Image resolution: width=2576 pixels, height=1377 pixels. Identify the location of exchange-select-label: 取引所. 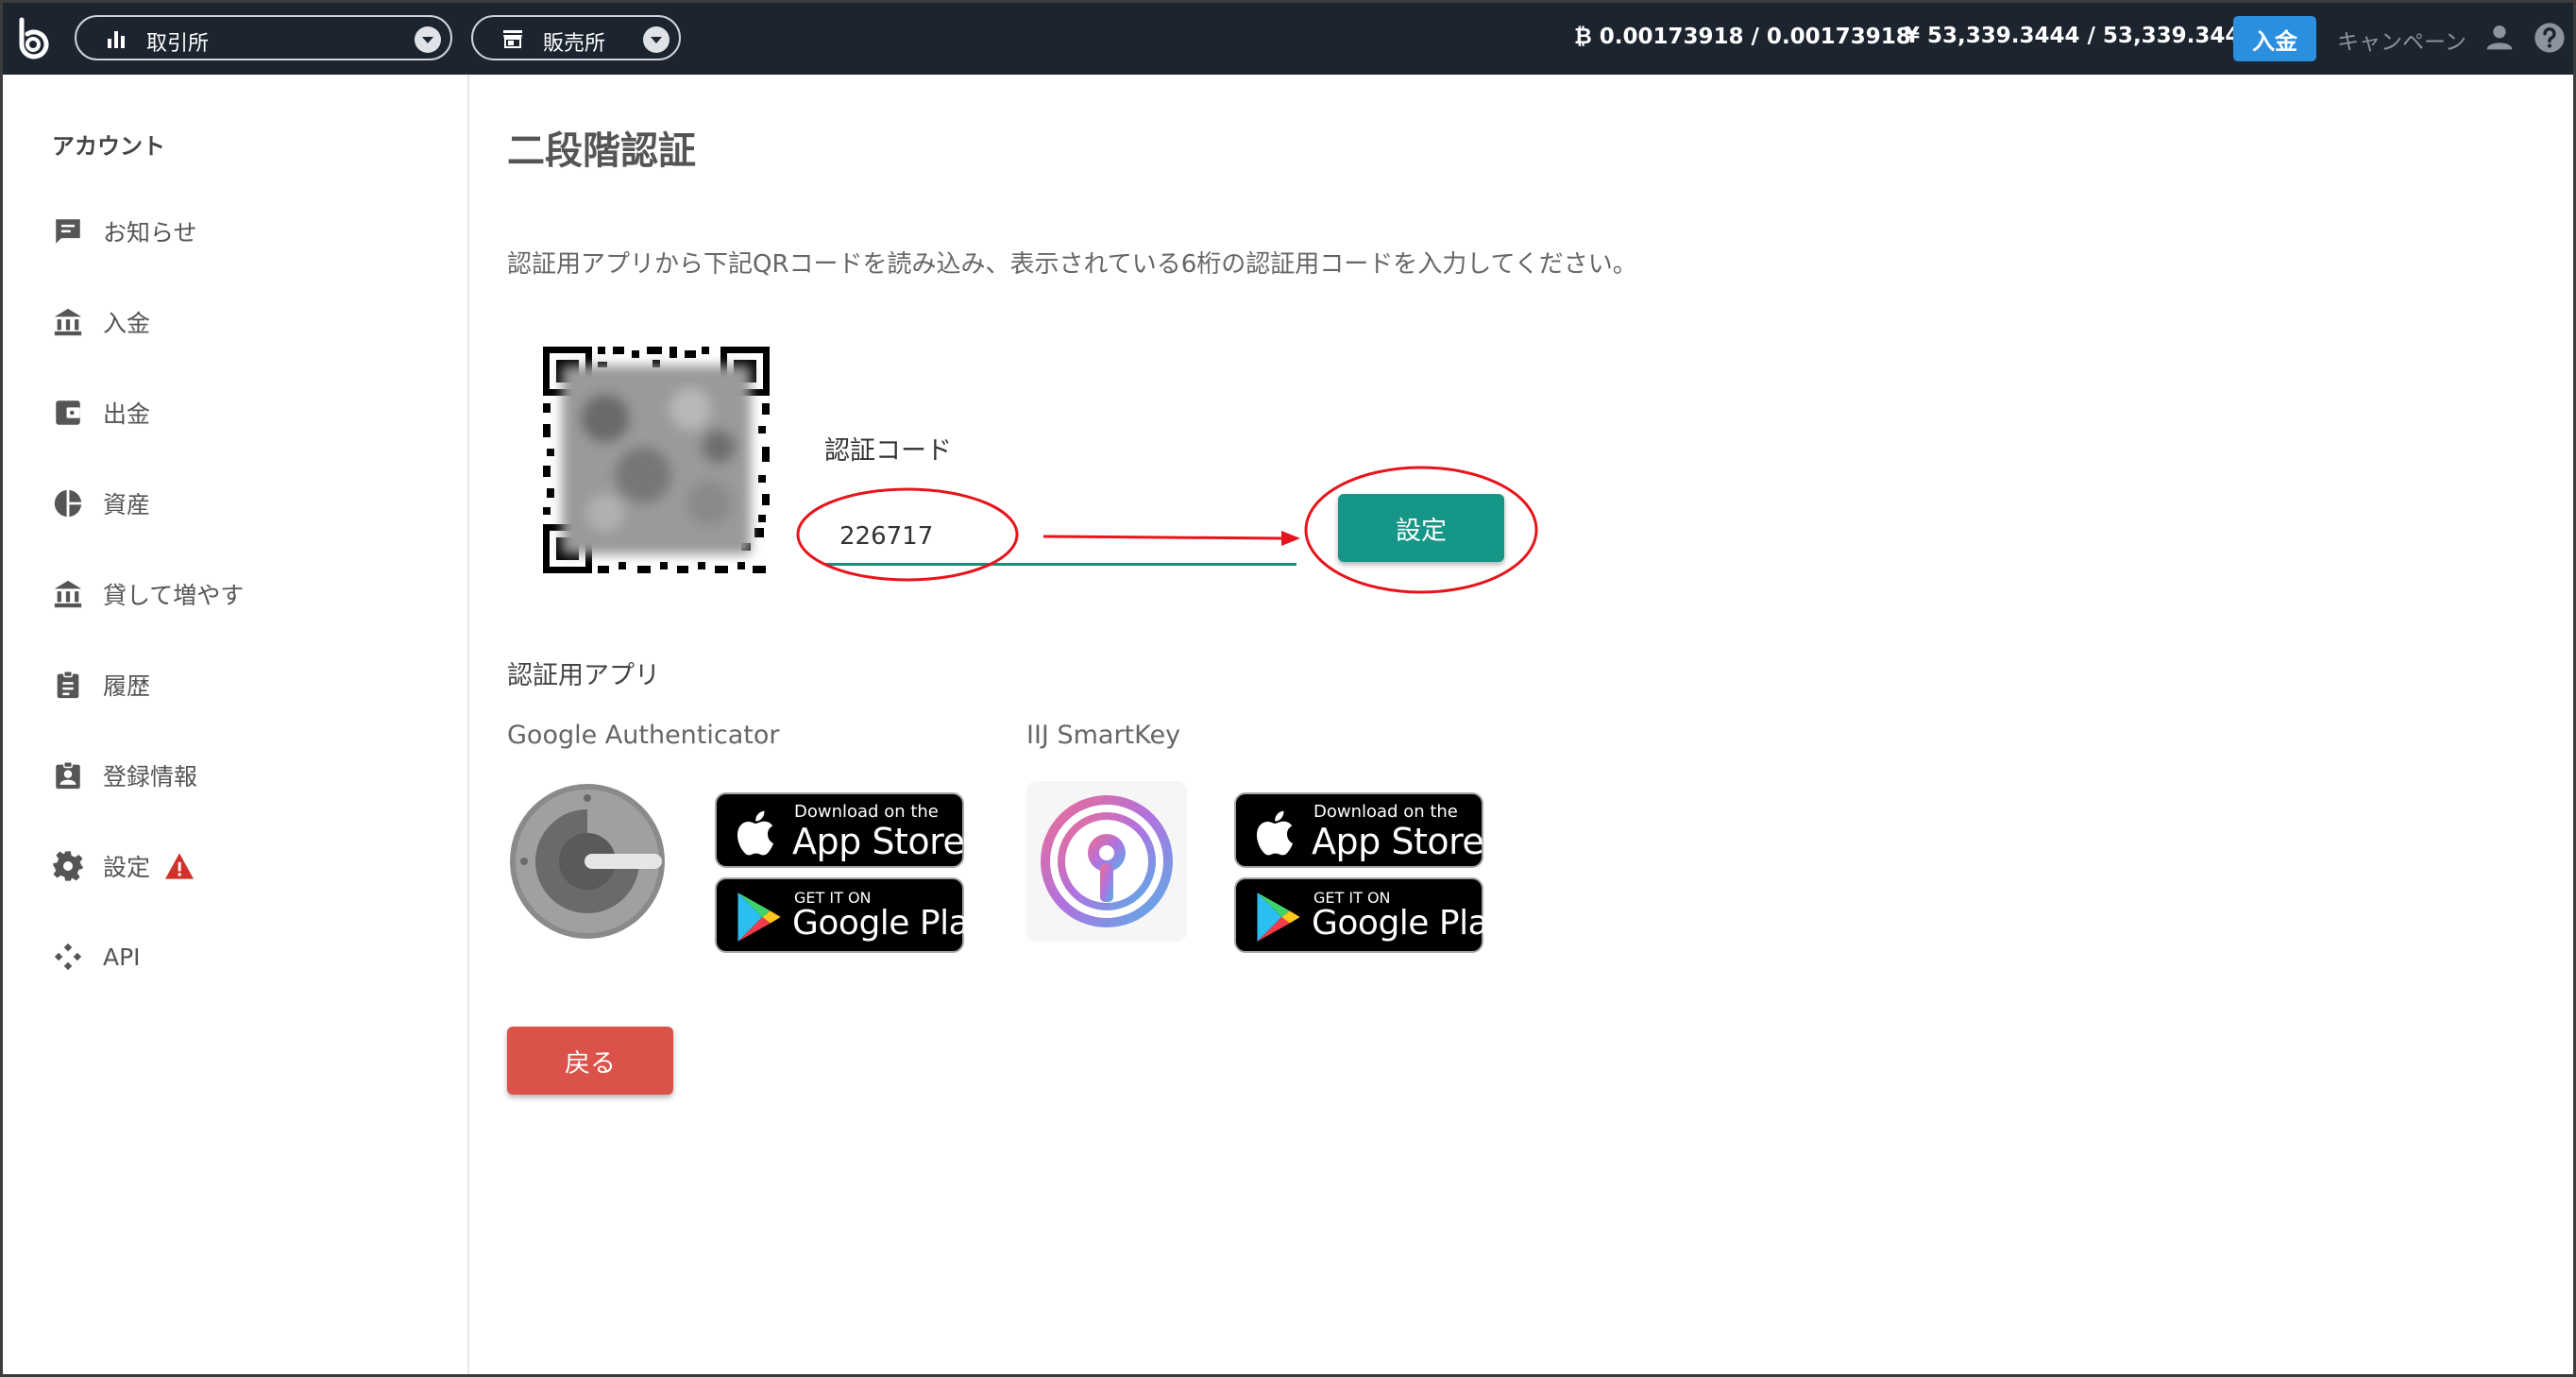
(178, 44).